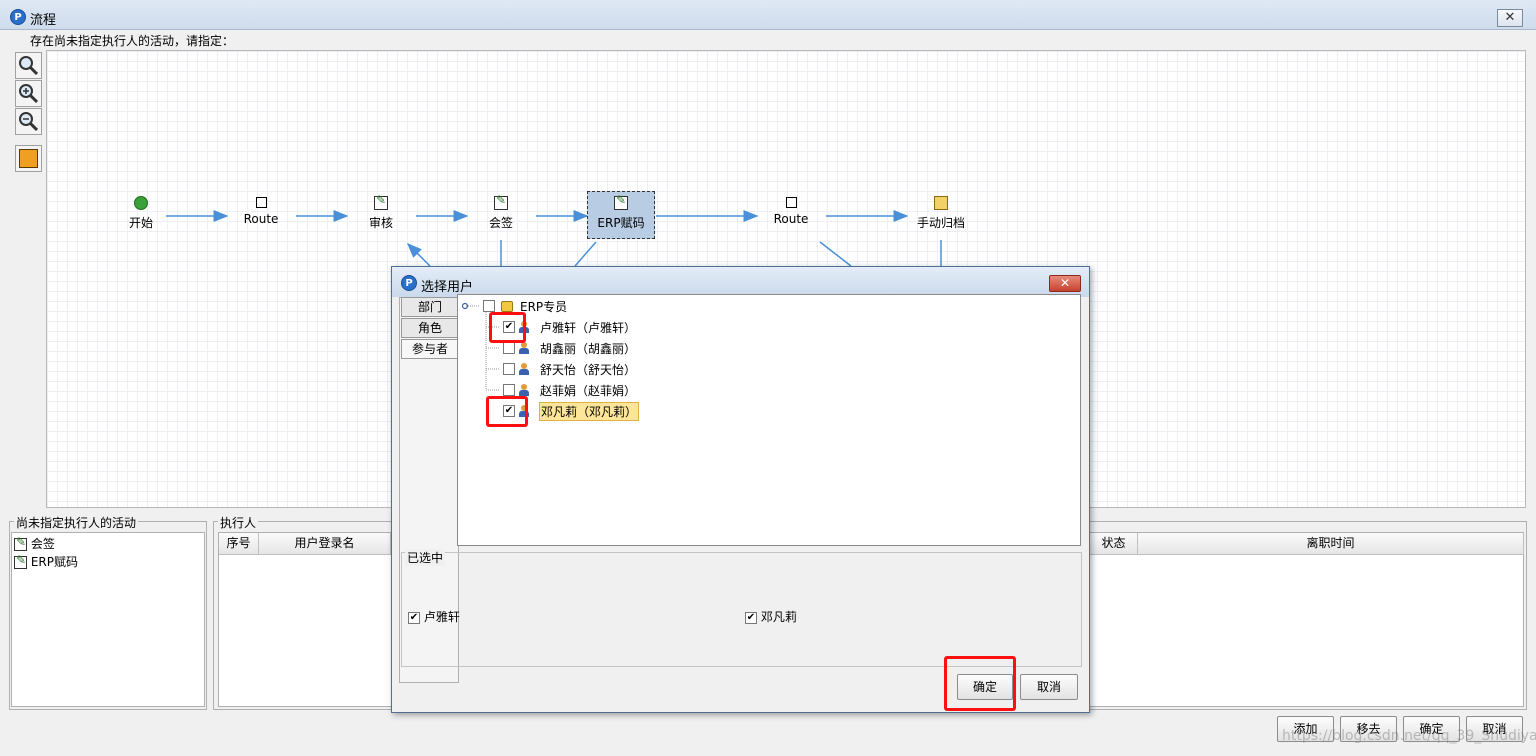 The height and width of the screenshot is (756, 1536). Describe the element at coordinates (588, 390) in the screenshot. I see `tree-user-label: 赵菲娟（赵菲娟）` at that location.